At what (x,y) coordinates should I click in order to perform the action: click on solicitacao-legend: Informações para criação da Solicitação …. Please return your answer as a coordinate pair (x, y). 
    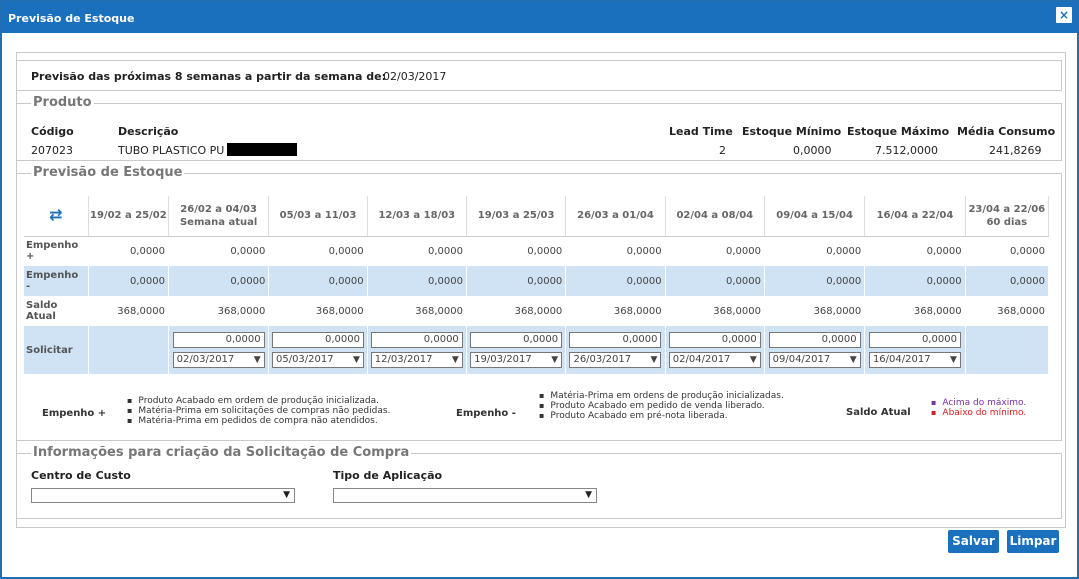
    Looking at the image, I should click on (221, 452).